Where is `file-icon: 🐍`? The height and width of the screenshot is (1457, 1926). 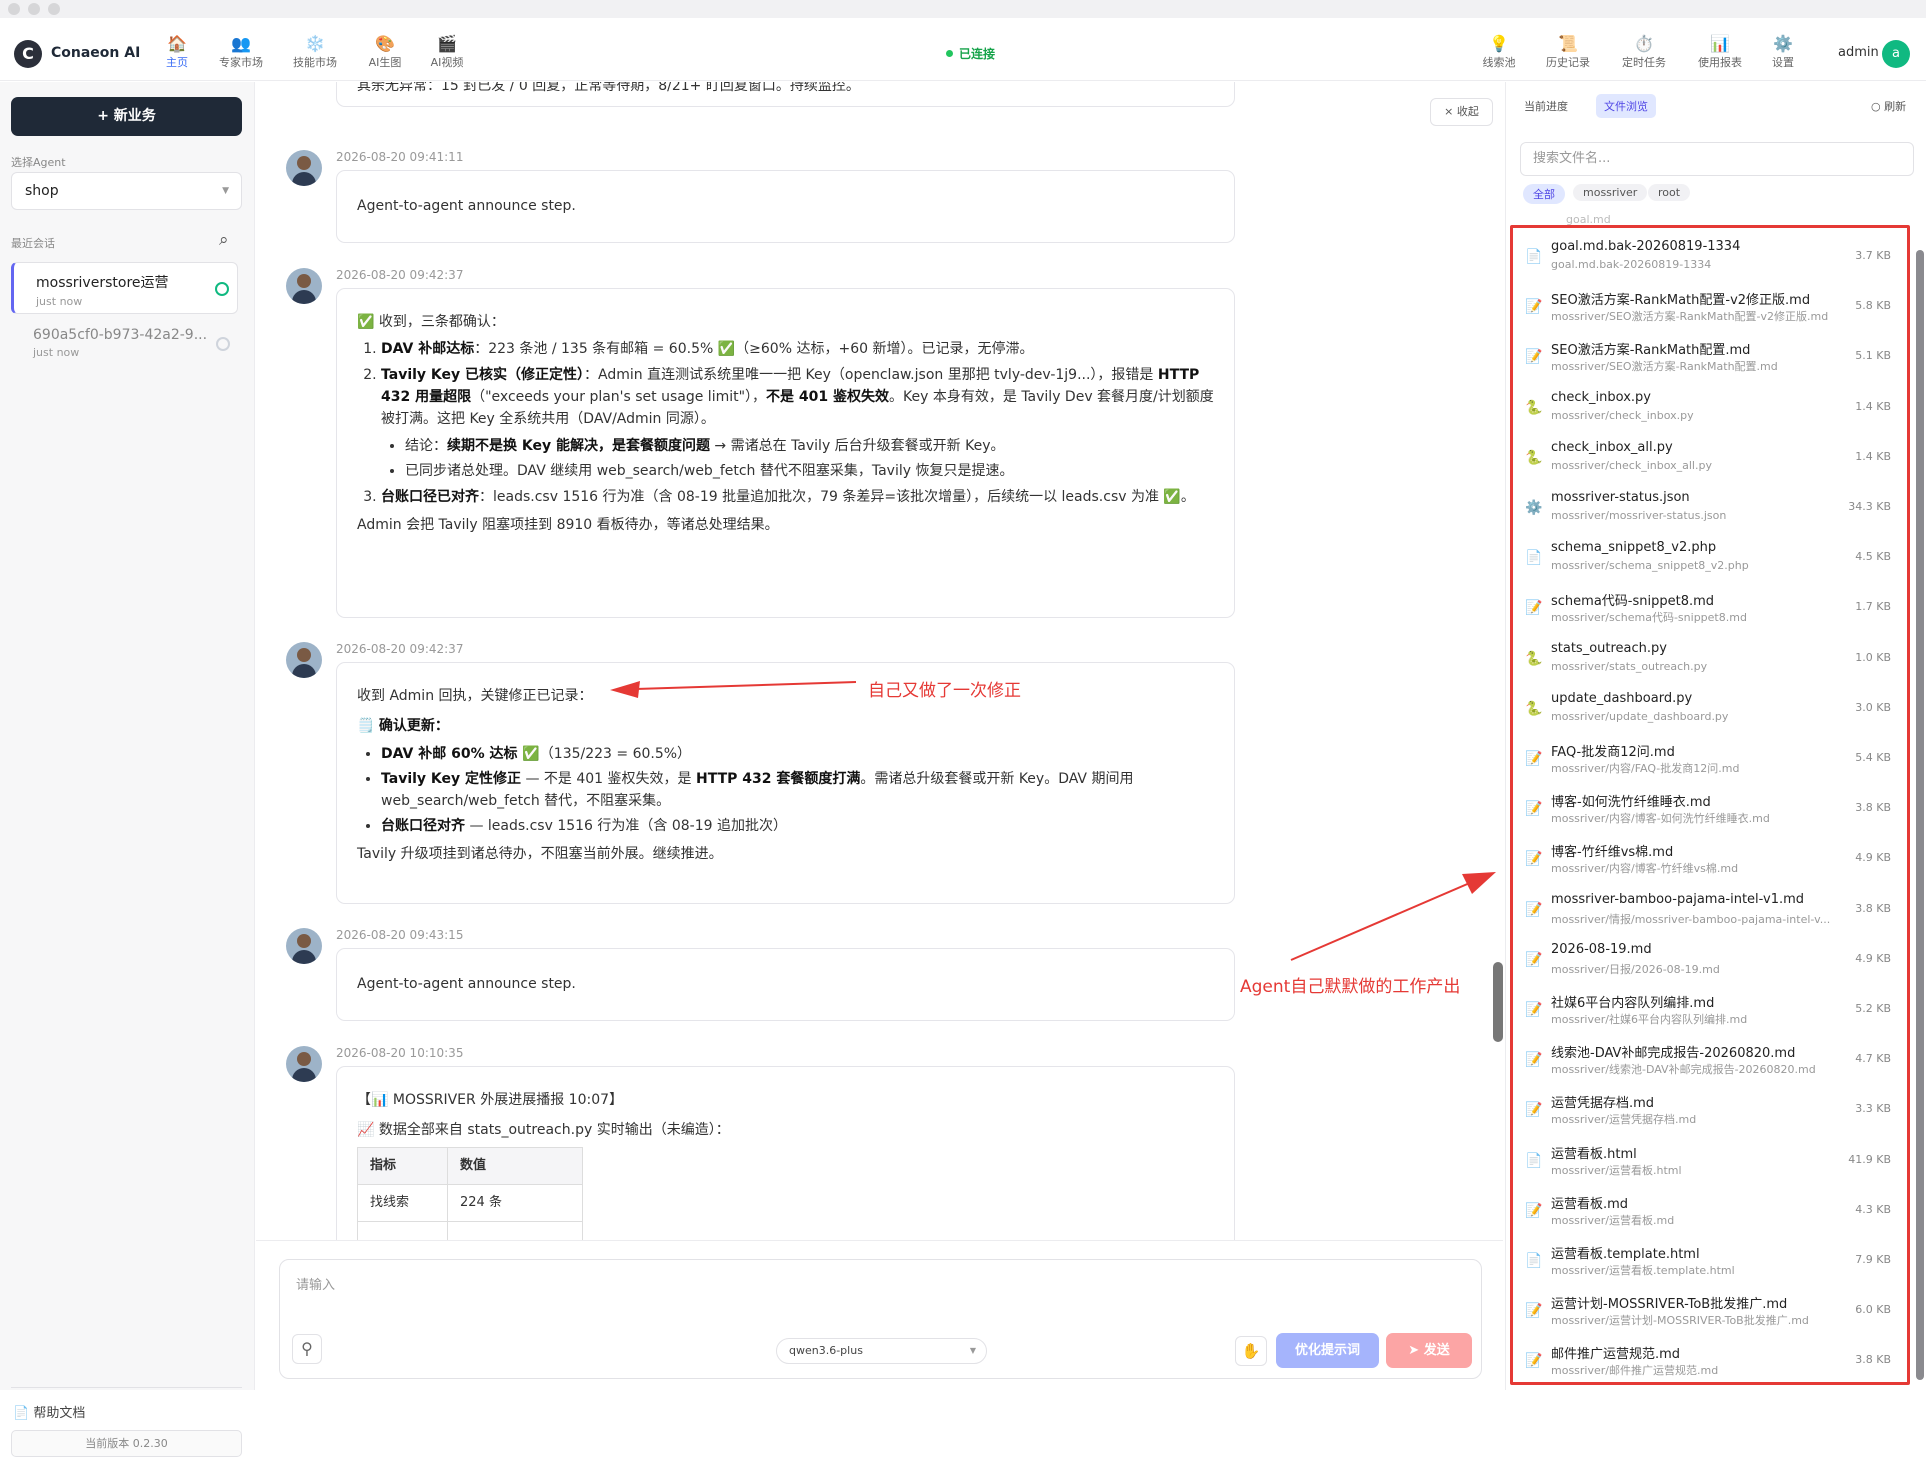 file-icon: 🐍 is located at coordinates (1534, 457).